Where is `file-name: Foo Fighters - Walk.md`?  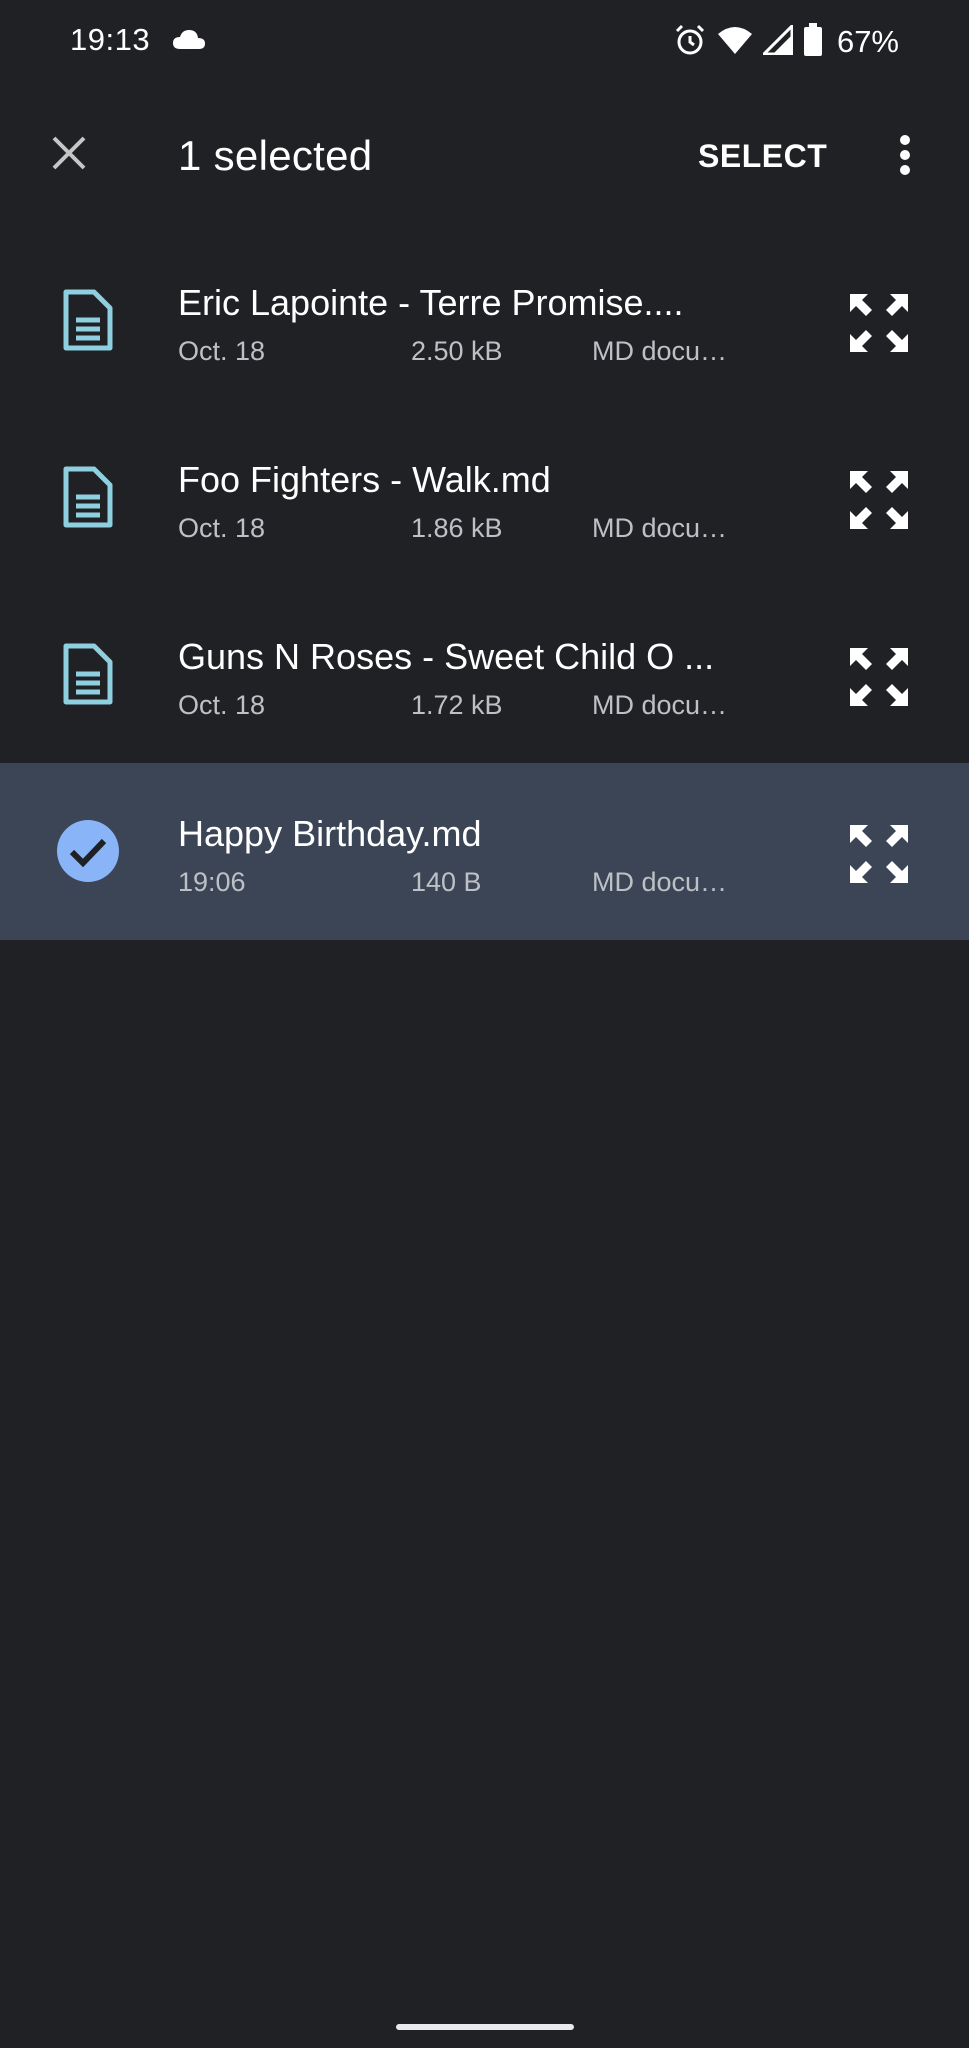
file-name: Foo Fighters - Walk.md is located at coordinates (364, 479).